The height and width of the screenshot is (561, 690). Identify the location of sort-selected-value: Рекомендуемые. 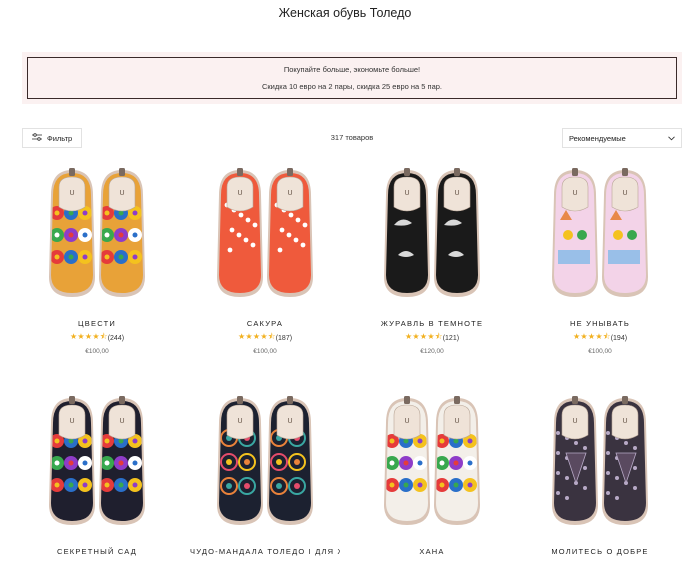
(597, 138).